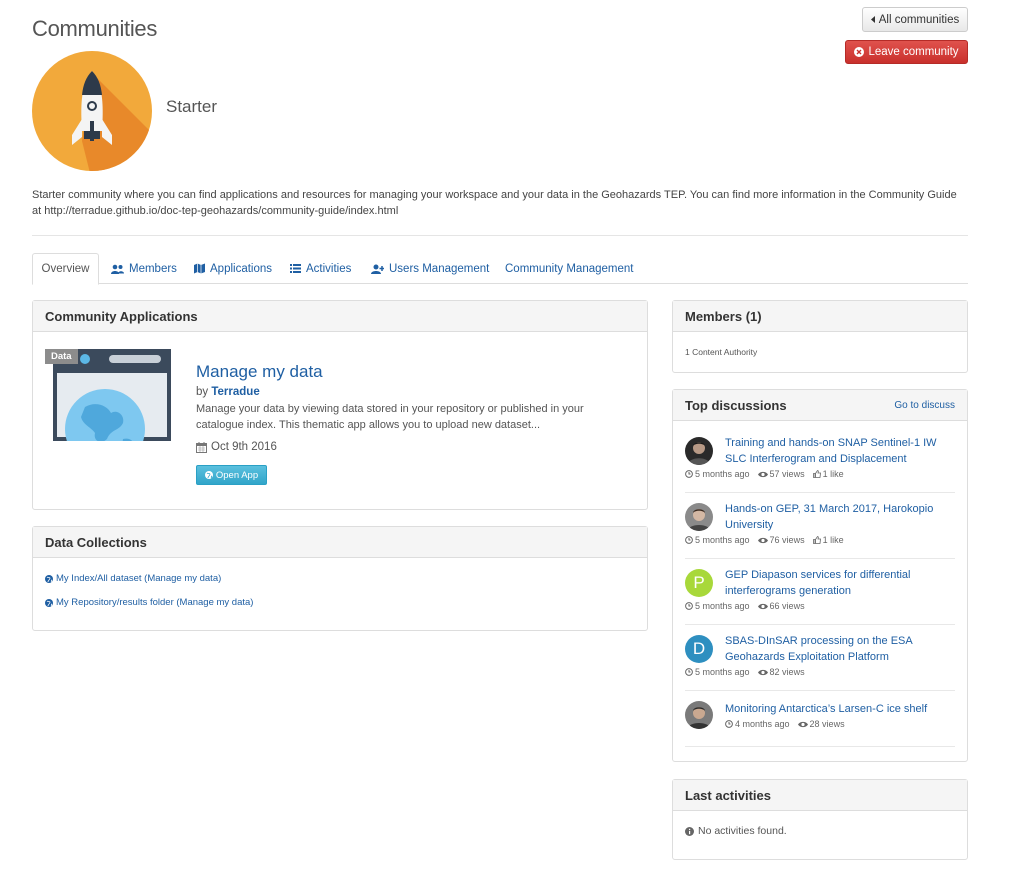 This screenshot has height=895, width=1011. I want to click on caret-left-icon, so click(873, 19).